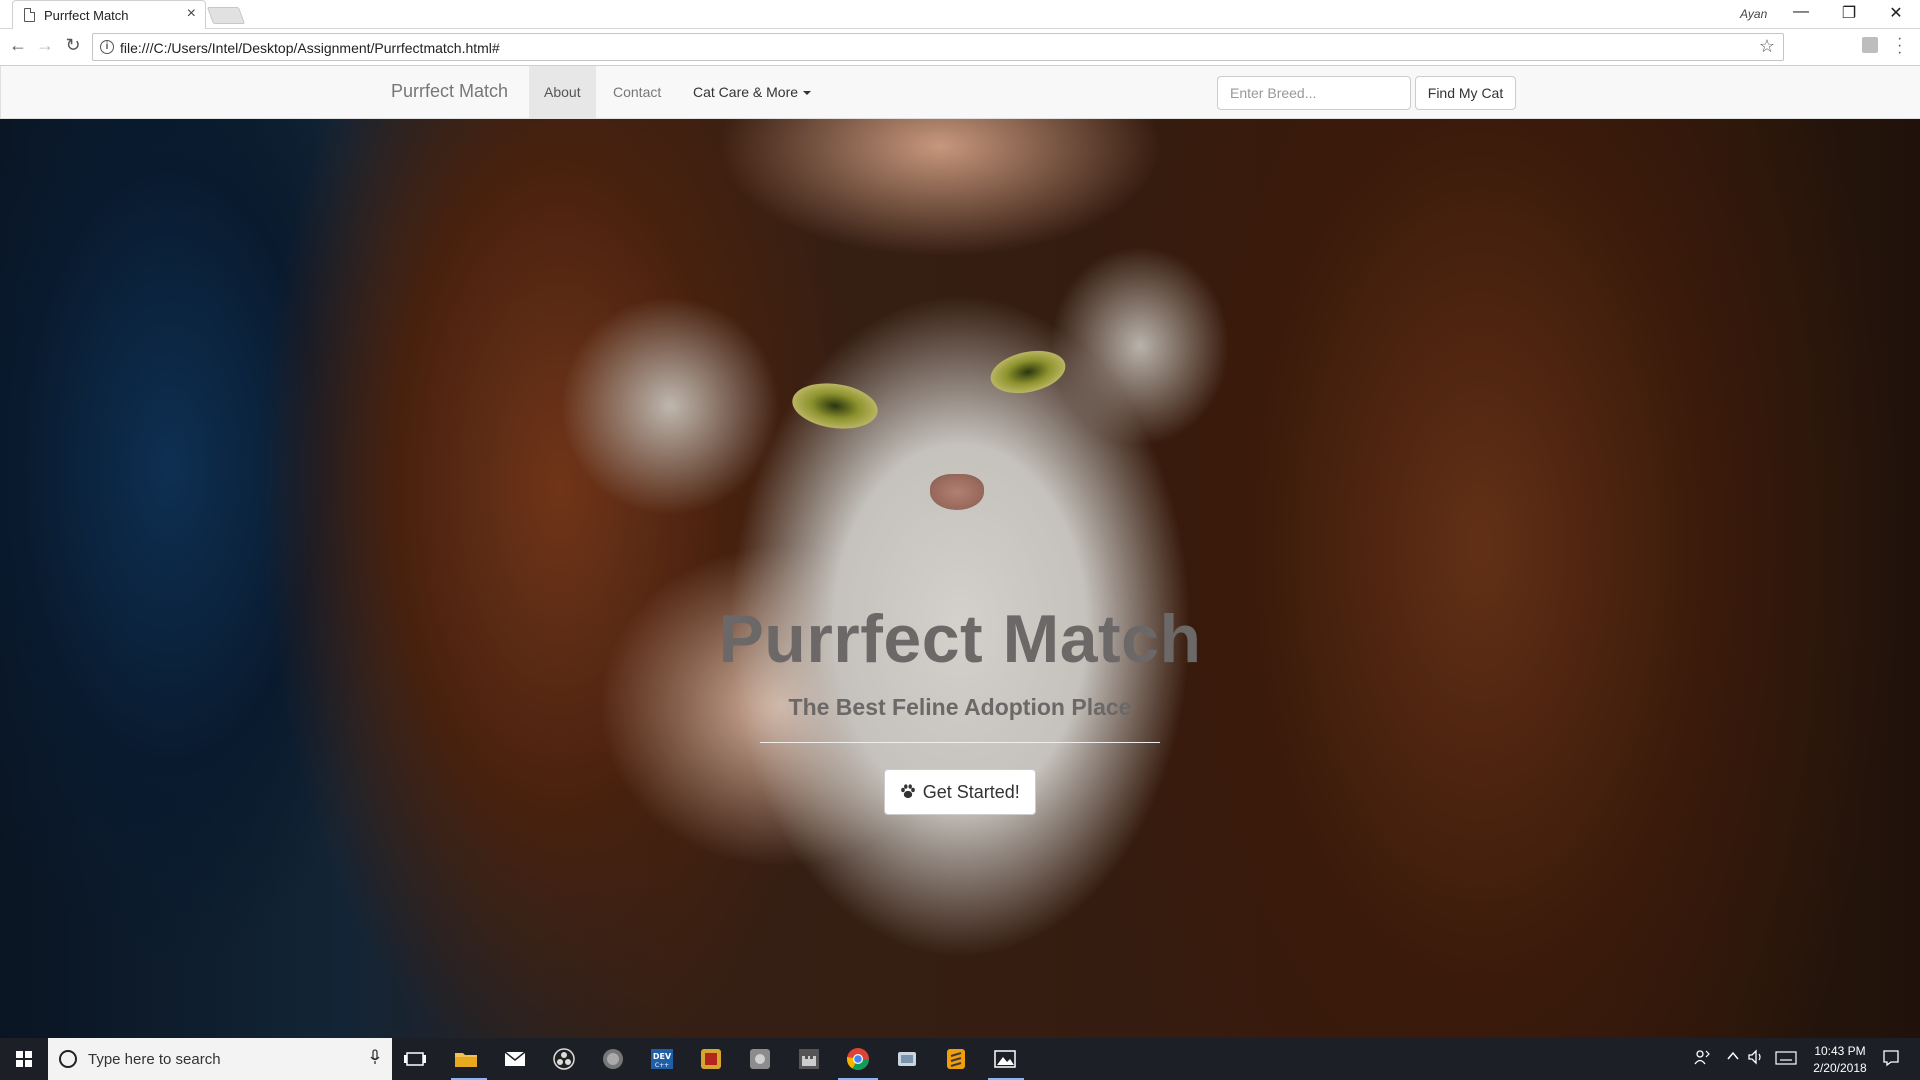  What do you see at coordinates (960, 14) in the screenshot?
I see `browser-tab-strip: Purrfect Match × Ayan — ❐ ✕` at bounding box center [960, 14].